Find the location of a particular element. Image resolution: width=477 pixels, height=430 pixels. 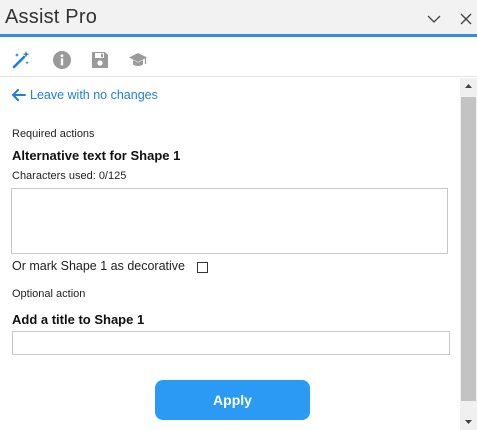

title-bar: Assist Pro is located at coordinates (238, 18).